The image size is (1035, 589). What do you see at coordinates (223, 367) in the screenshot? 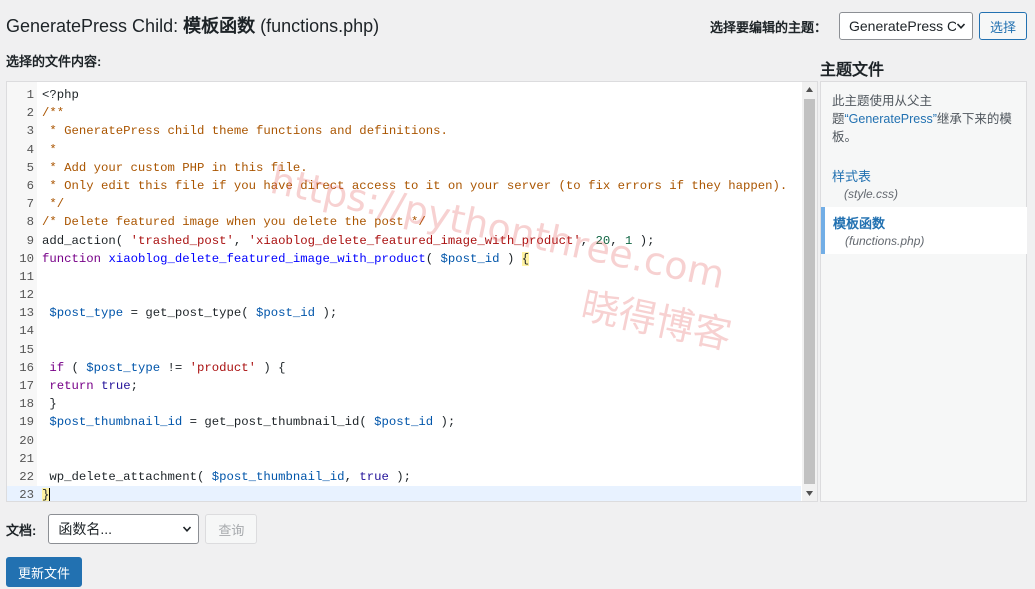
I see `code-token: 'product'` at bounding box center [223, 367].